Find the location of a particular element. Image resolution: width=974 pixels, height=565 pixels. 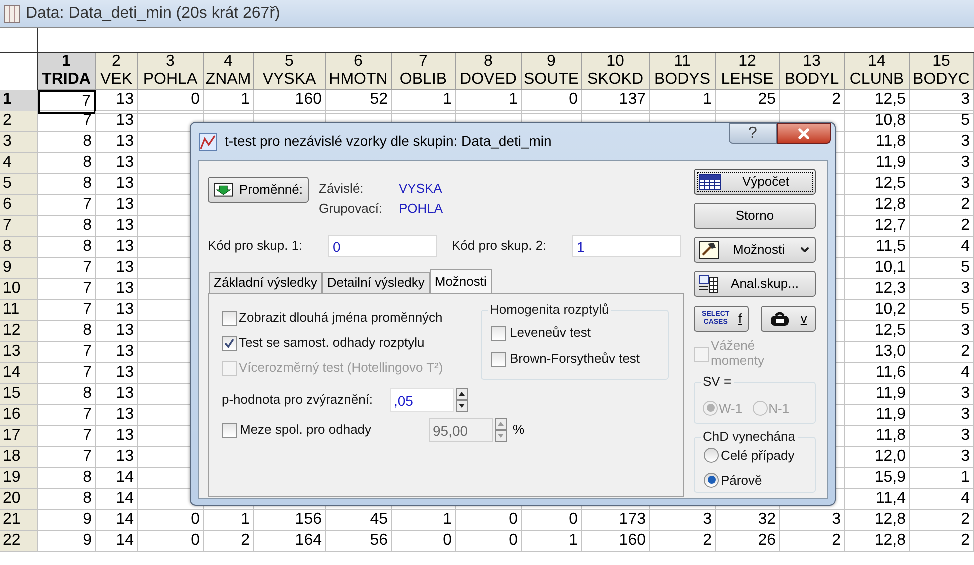

row-header: 15 is located at coordinates (19, 394).